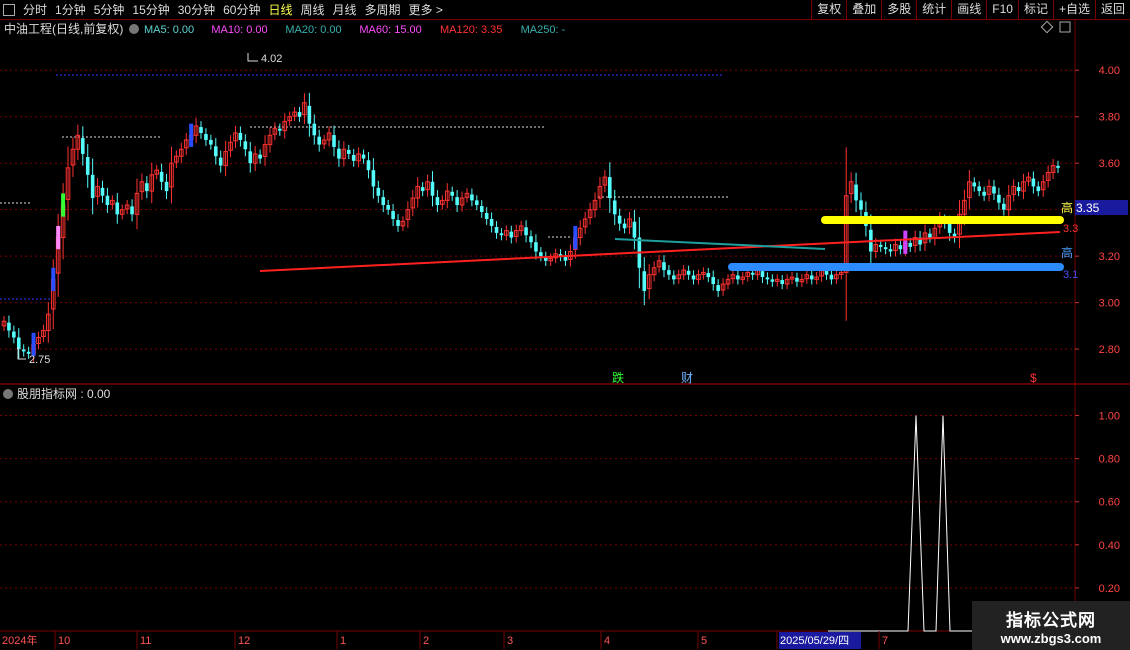 The height and width of the screenshot is (650, 1130). What do you see at coordinates (1109, 460) in the screenshot?
I see `indicator-tick-label: 0.80` at bounding box center [1109, 460].